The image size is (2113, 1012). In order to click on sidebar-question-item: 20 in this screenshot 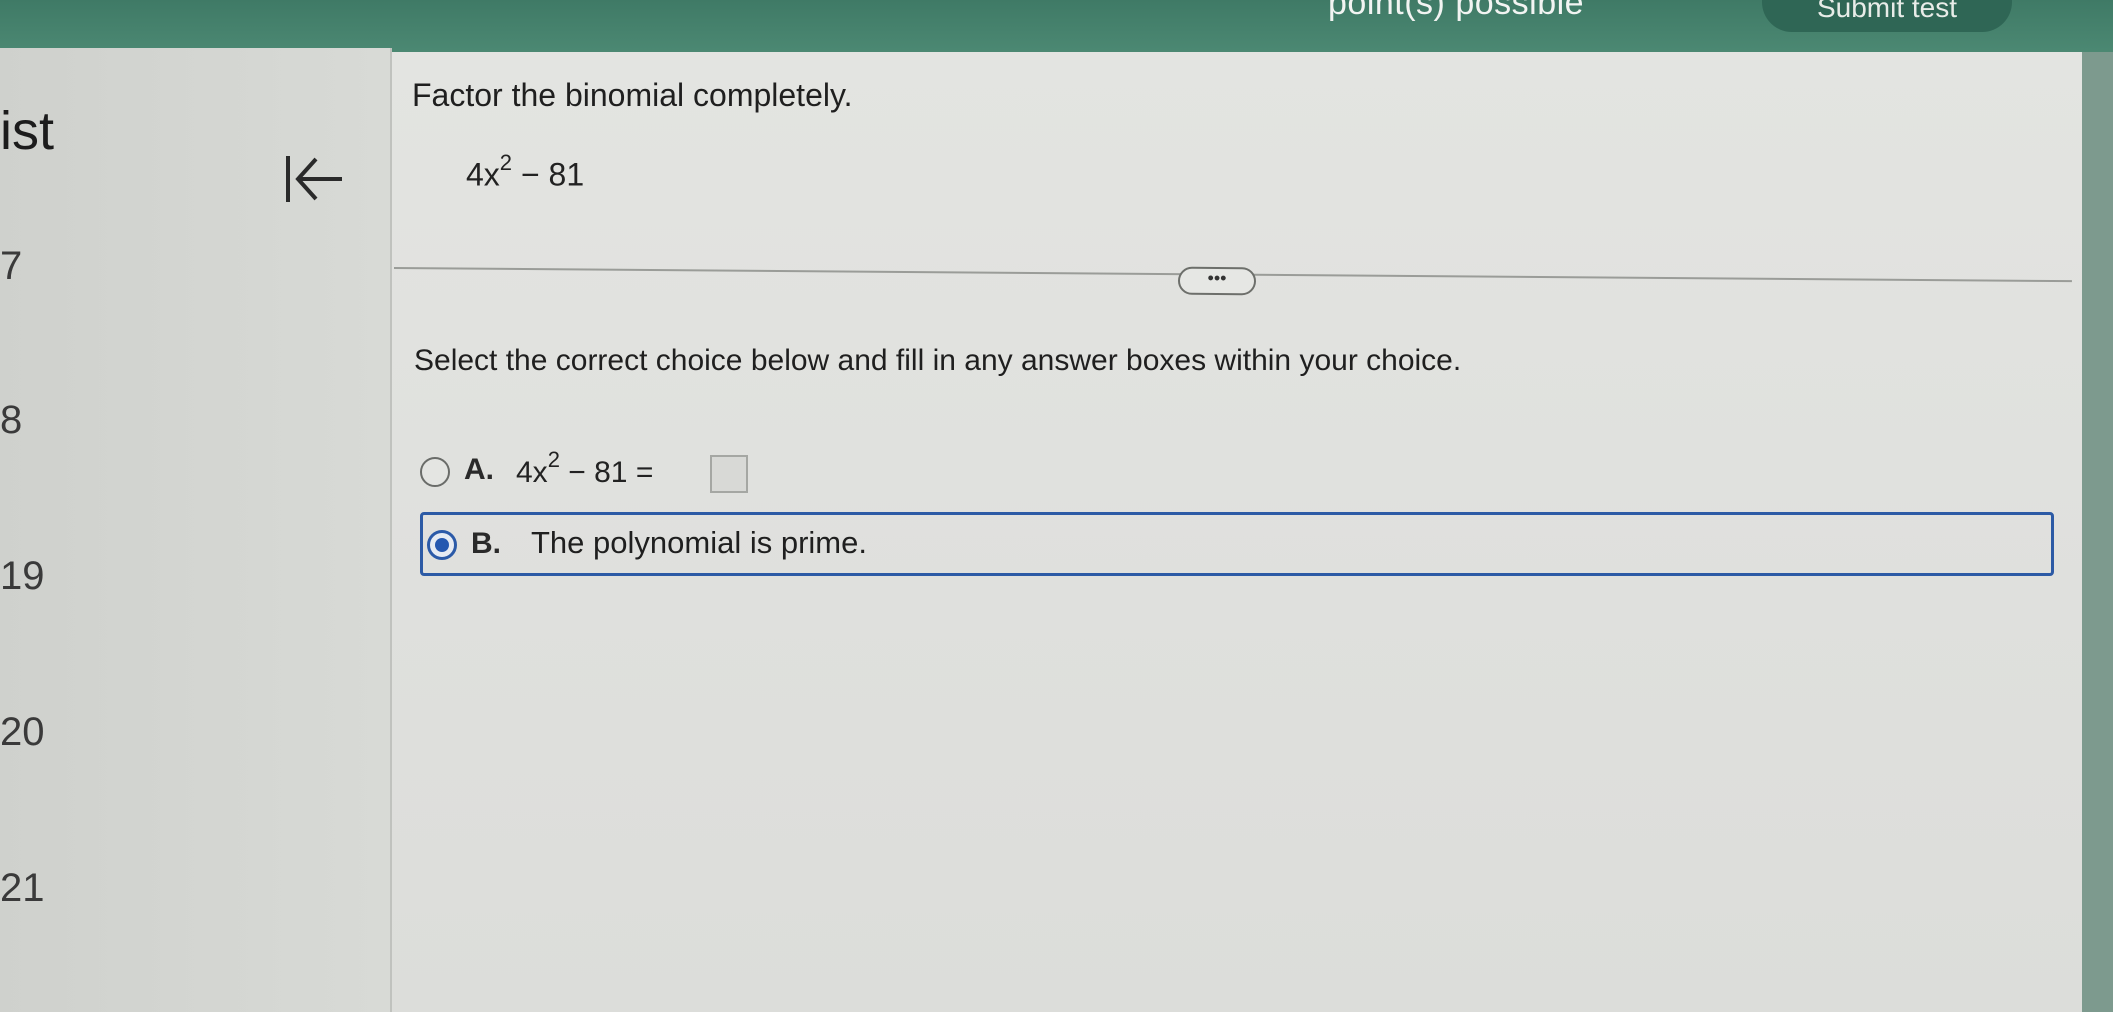, I will do `click(22, 732)`.